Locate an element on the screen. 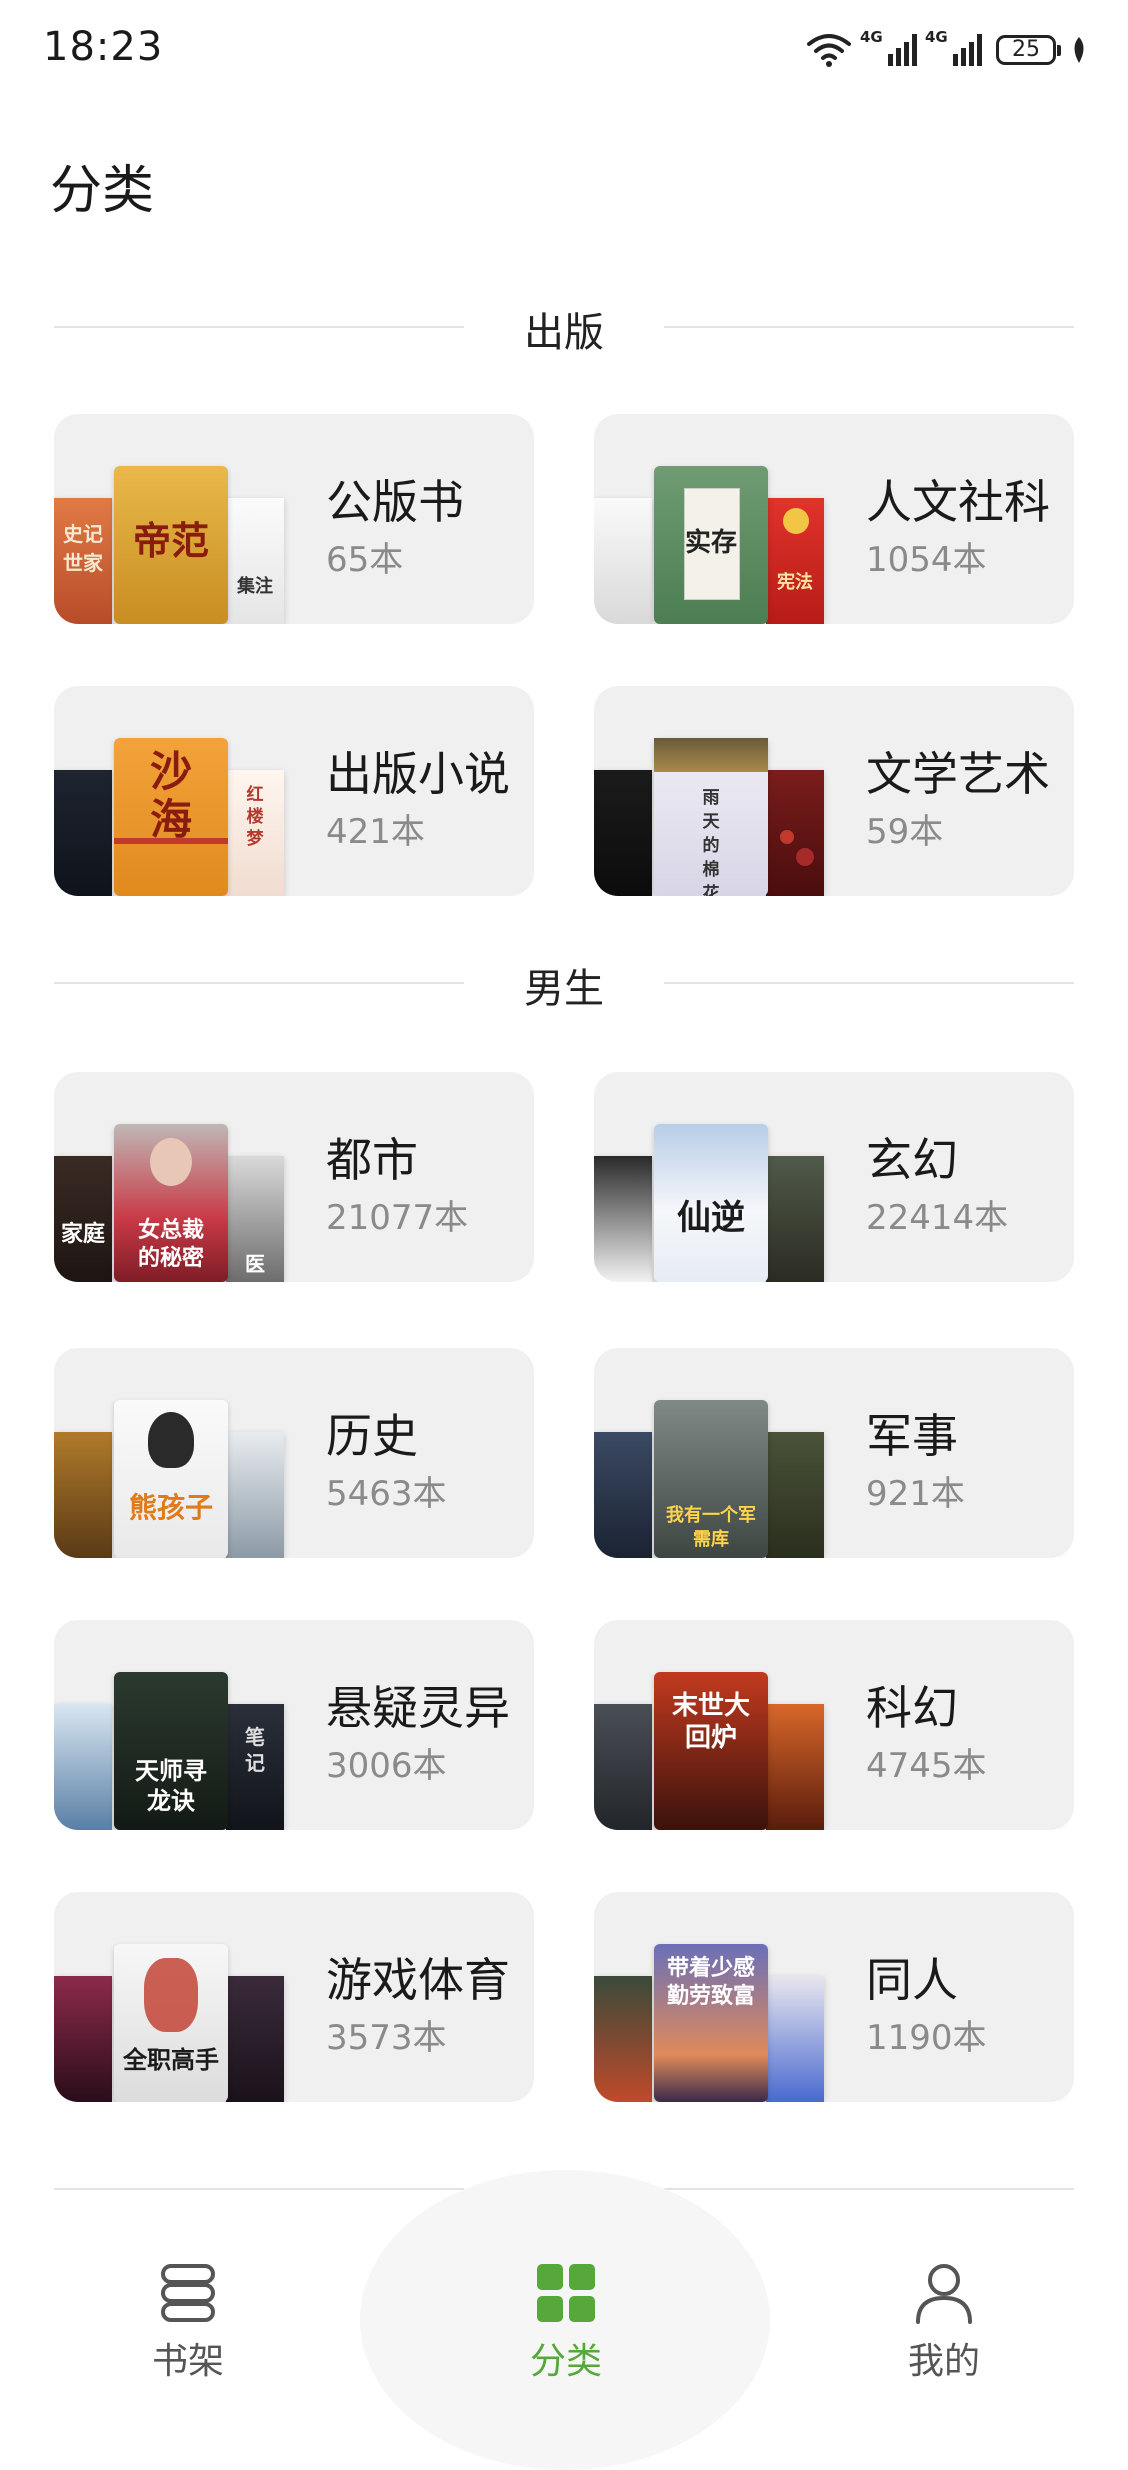 This screenshot has height=2470, width=1128. nav-tab-category: 分类 is located at coordinates (566, 2321).